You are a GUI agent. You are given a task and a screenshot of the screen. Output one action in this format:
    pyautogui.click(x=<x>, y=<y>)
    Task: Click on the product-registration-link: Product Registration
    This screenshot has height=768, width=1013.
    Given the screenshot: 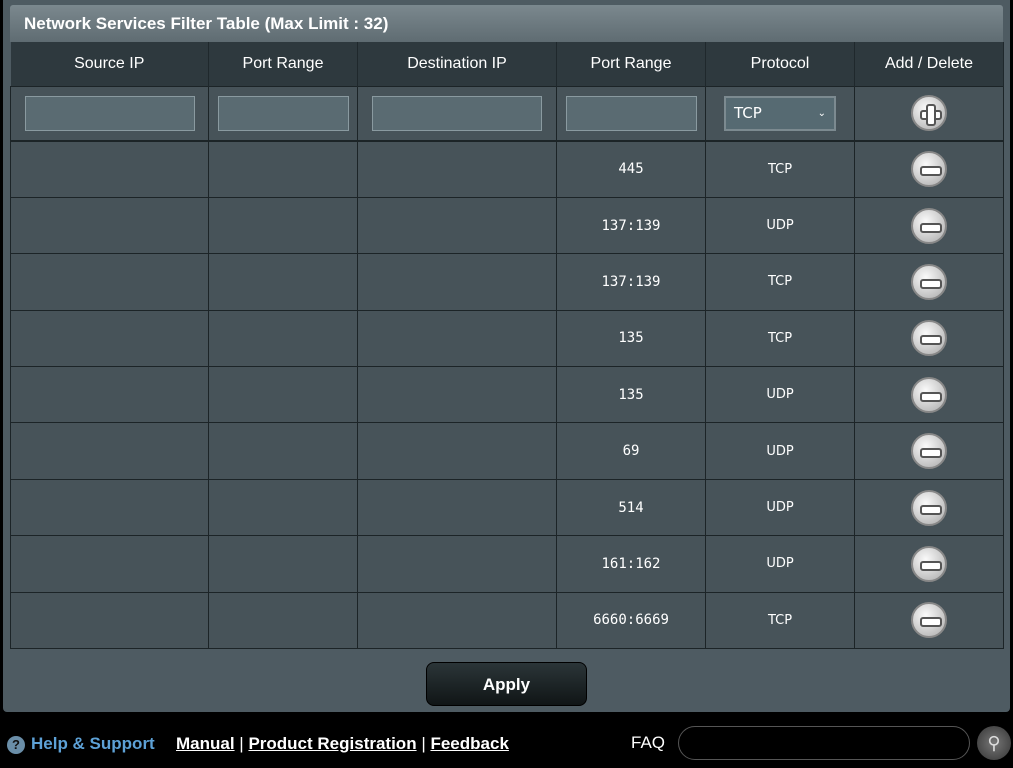 What is the action you would take?
    pyautogui.click(x=332, y=743)
    